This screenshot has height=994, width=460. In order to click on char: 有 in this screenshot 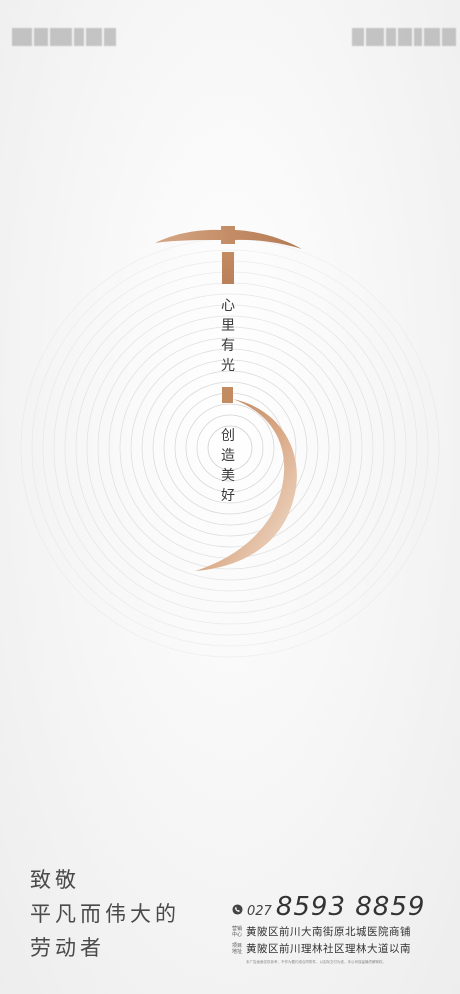, I will do `click(228, 346)`.